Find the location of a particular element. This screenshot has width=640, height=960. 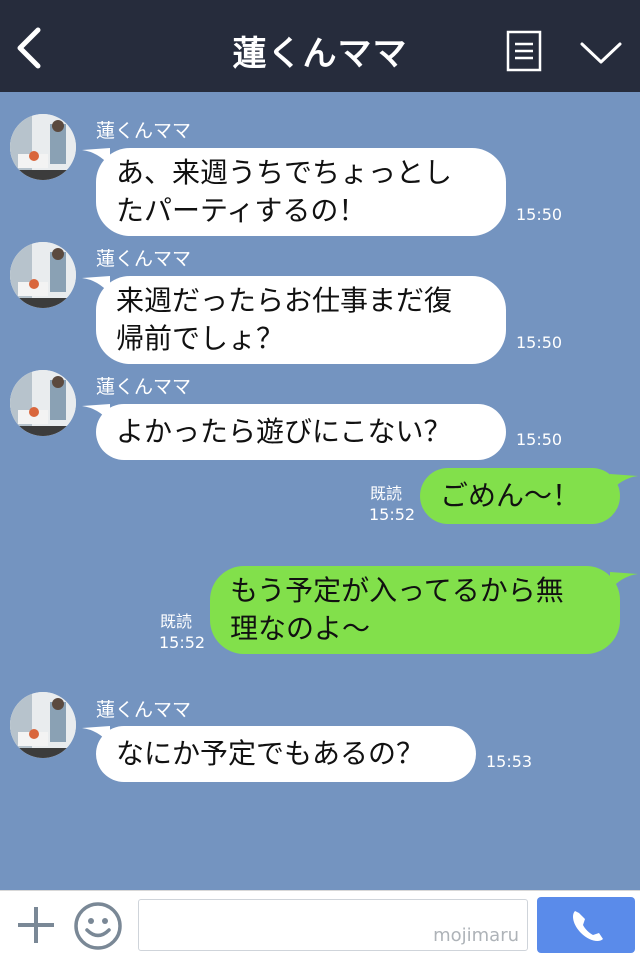

plus-icon is located at coordinates (36, 925).